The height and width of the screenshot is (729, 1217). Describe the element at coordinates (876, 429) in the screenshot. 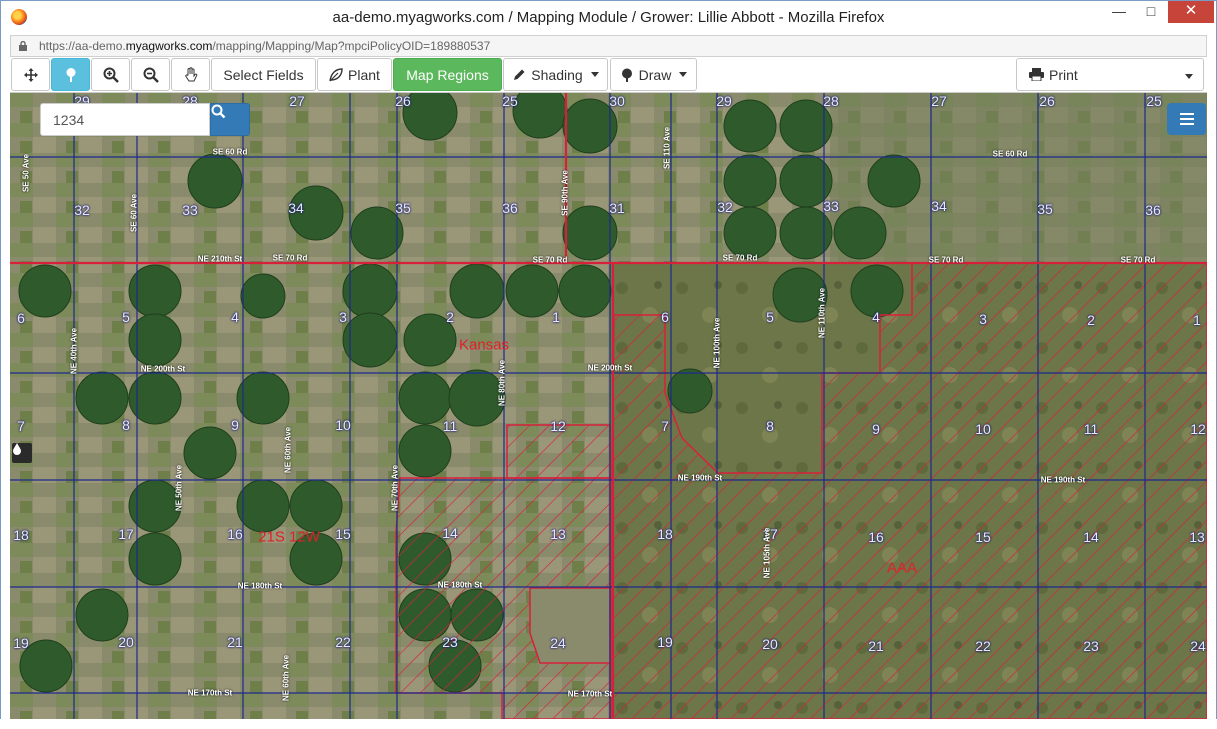

I see `section-number: 9` at that location.